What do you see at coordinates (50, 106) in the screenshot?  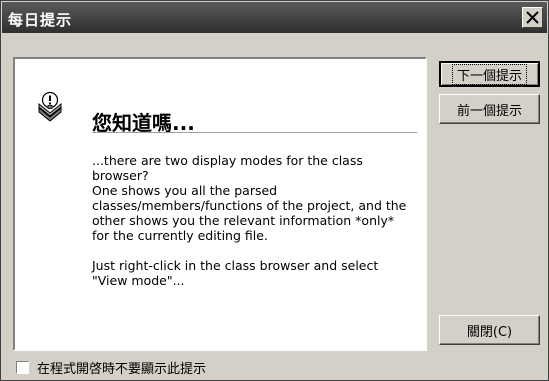 I see `lightbulb-icon` at bounding box center [50, 106].